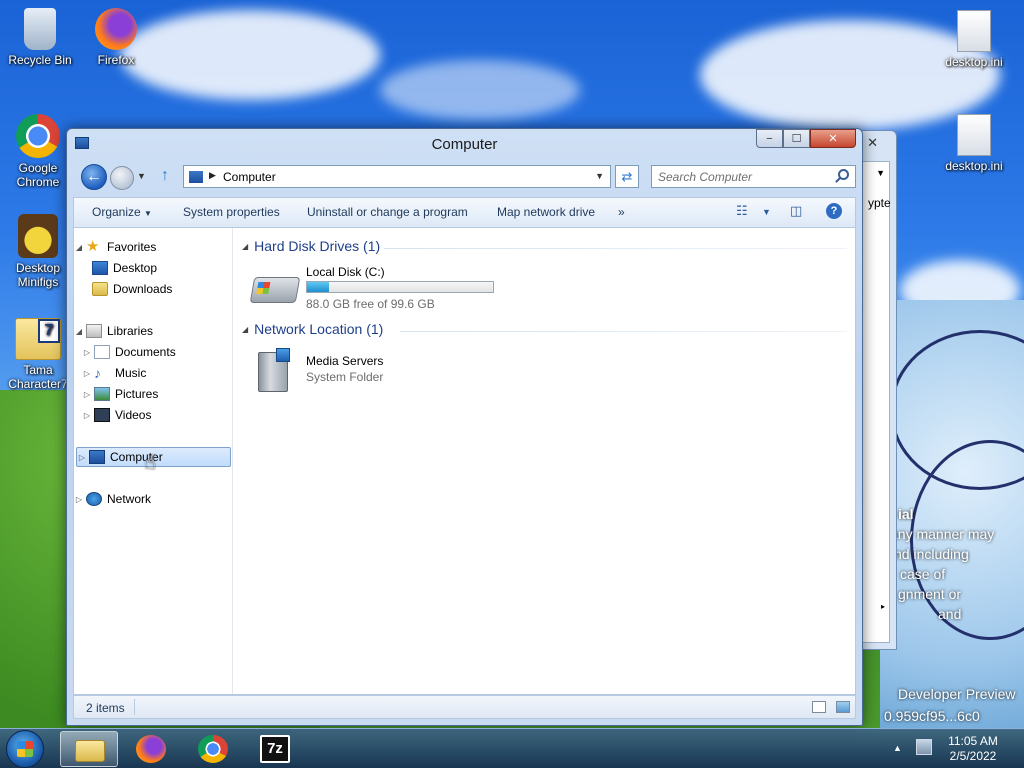 The image size is (1024, 768). I want to click on chrome-icon, so click(38, 136).